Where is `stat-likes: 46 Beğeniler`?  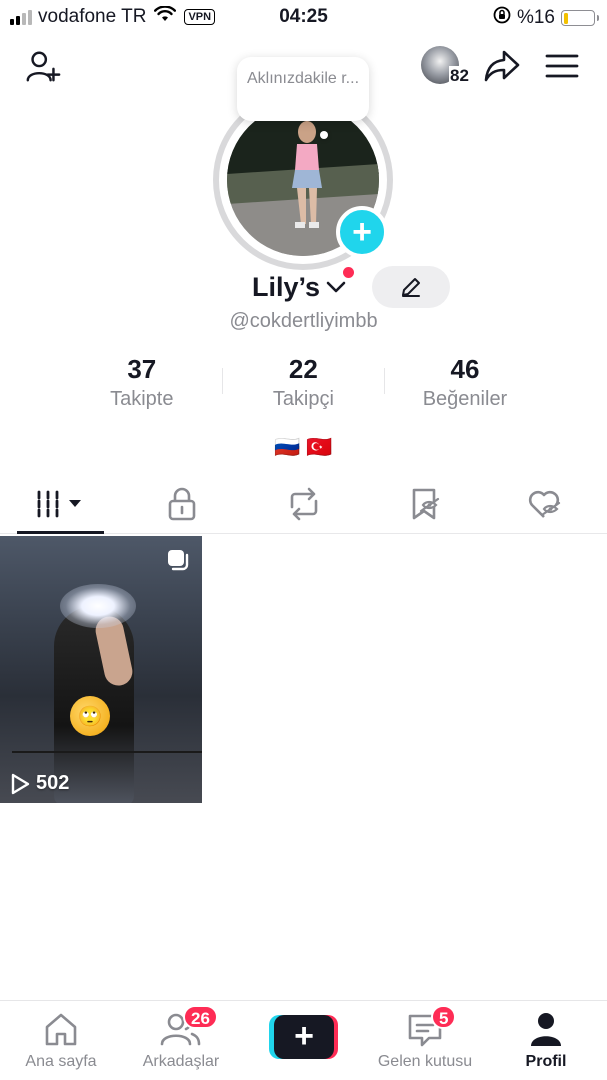 stat-likes: 46 Beğeniler is located at coordinates (465, 382).